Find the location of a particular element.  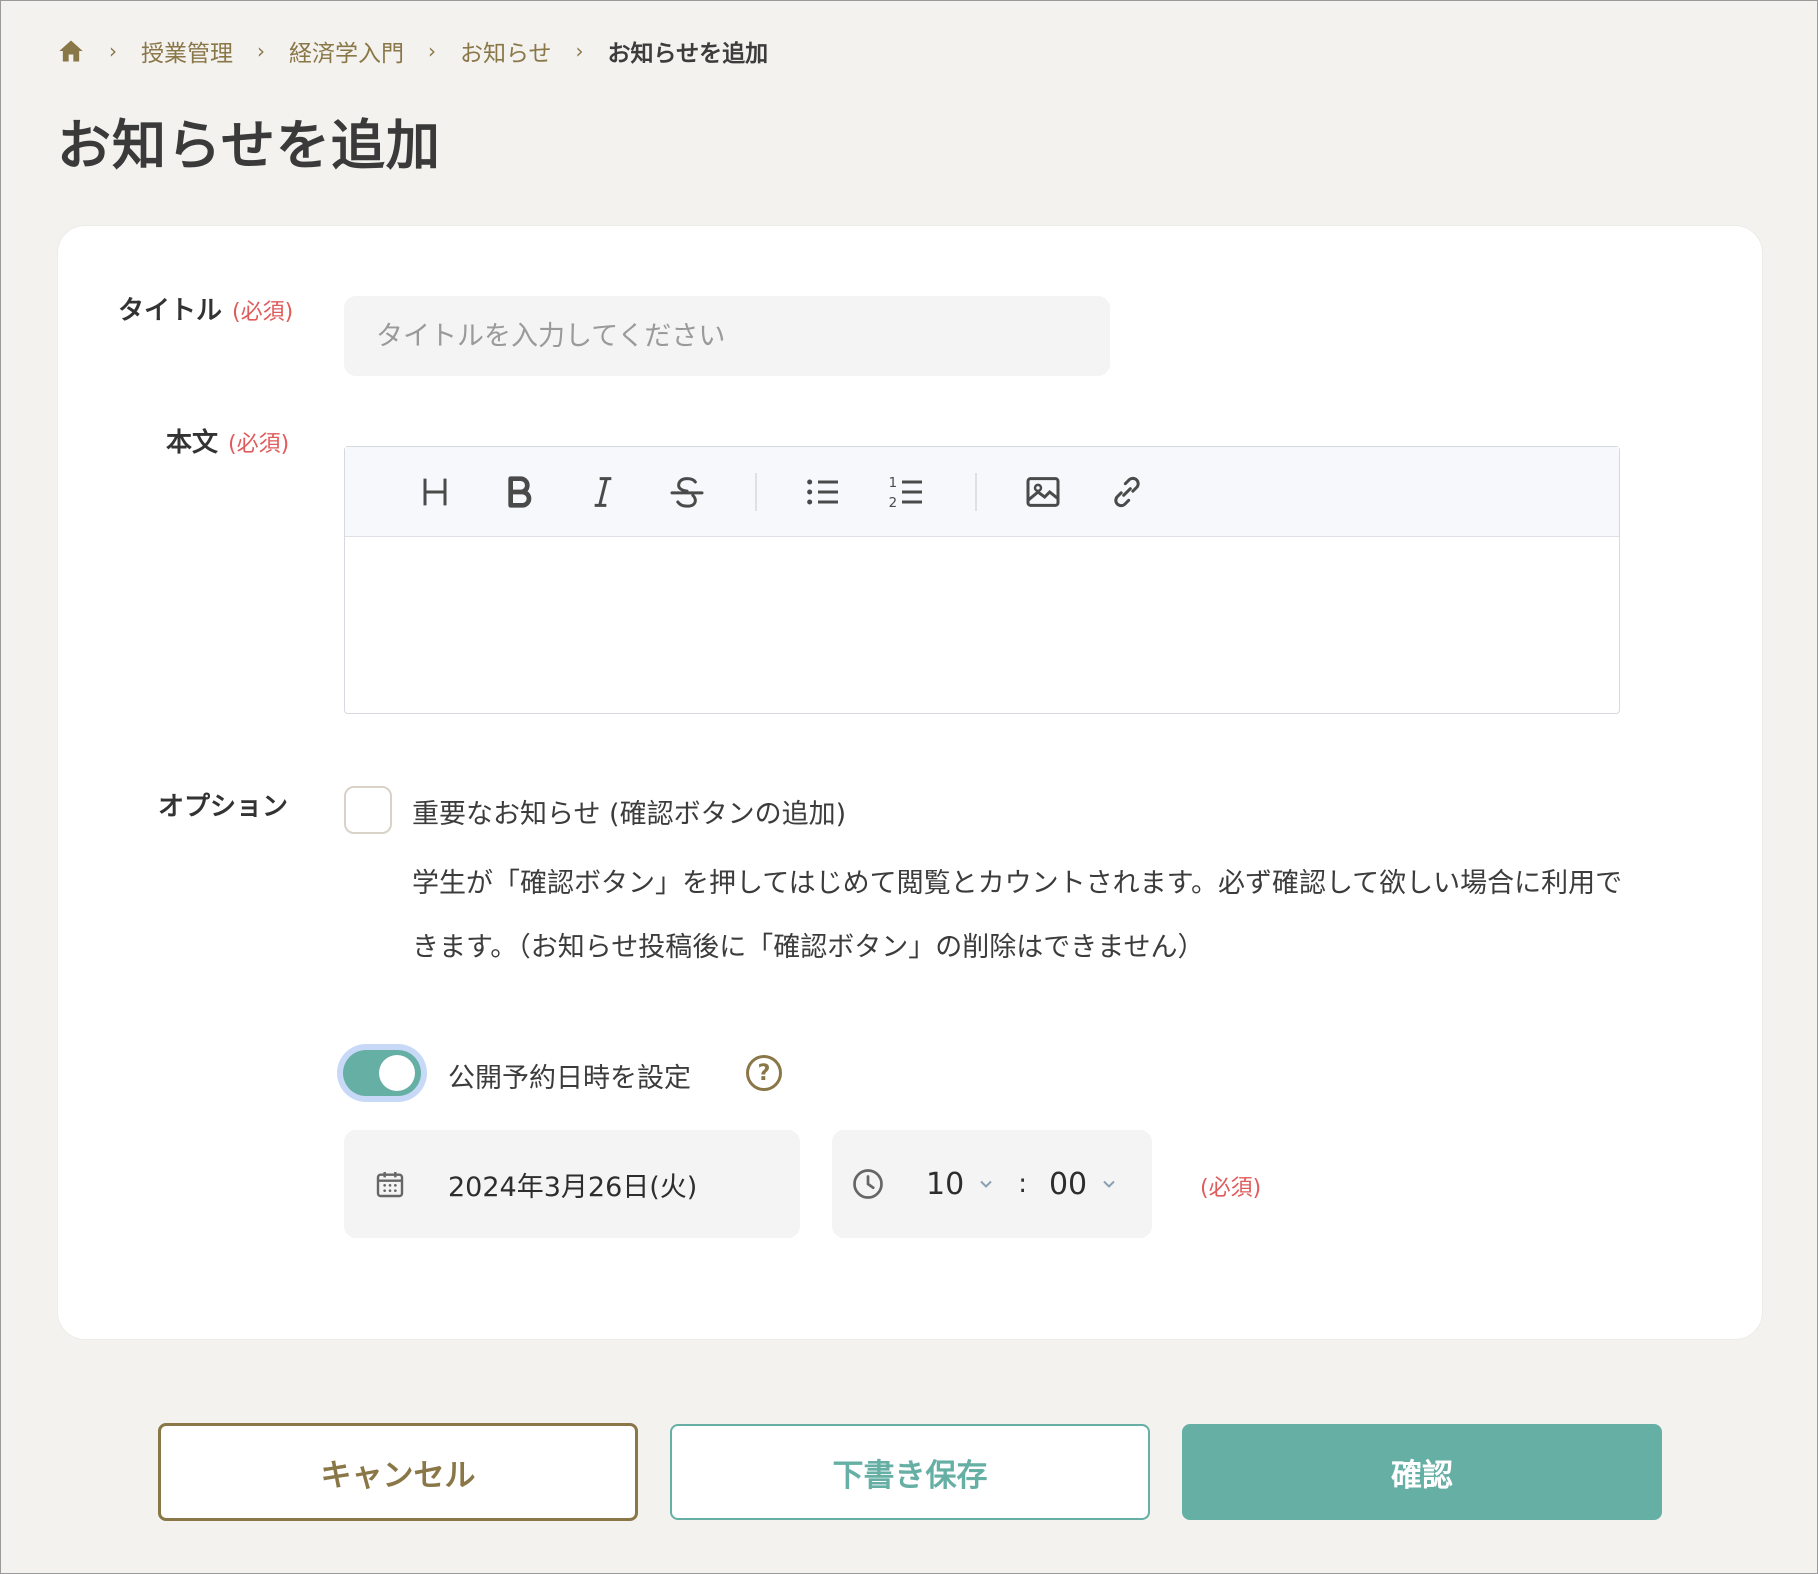

breadcrumb-item-course: 経済学入門 is located at coordinates (346, 51).